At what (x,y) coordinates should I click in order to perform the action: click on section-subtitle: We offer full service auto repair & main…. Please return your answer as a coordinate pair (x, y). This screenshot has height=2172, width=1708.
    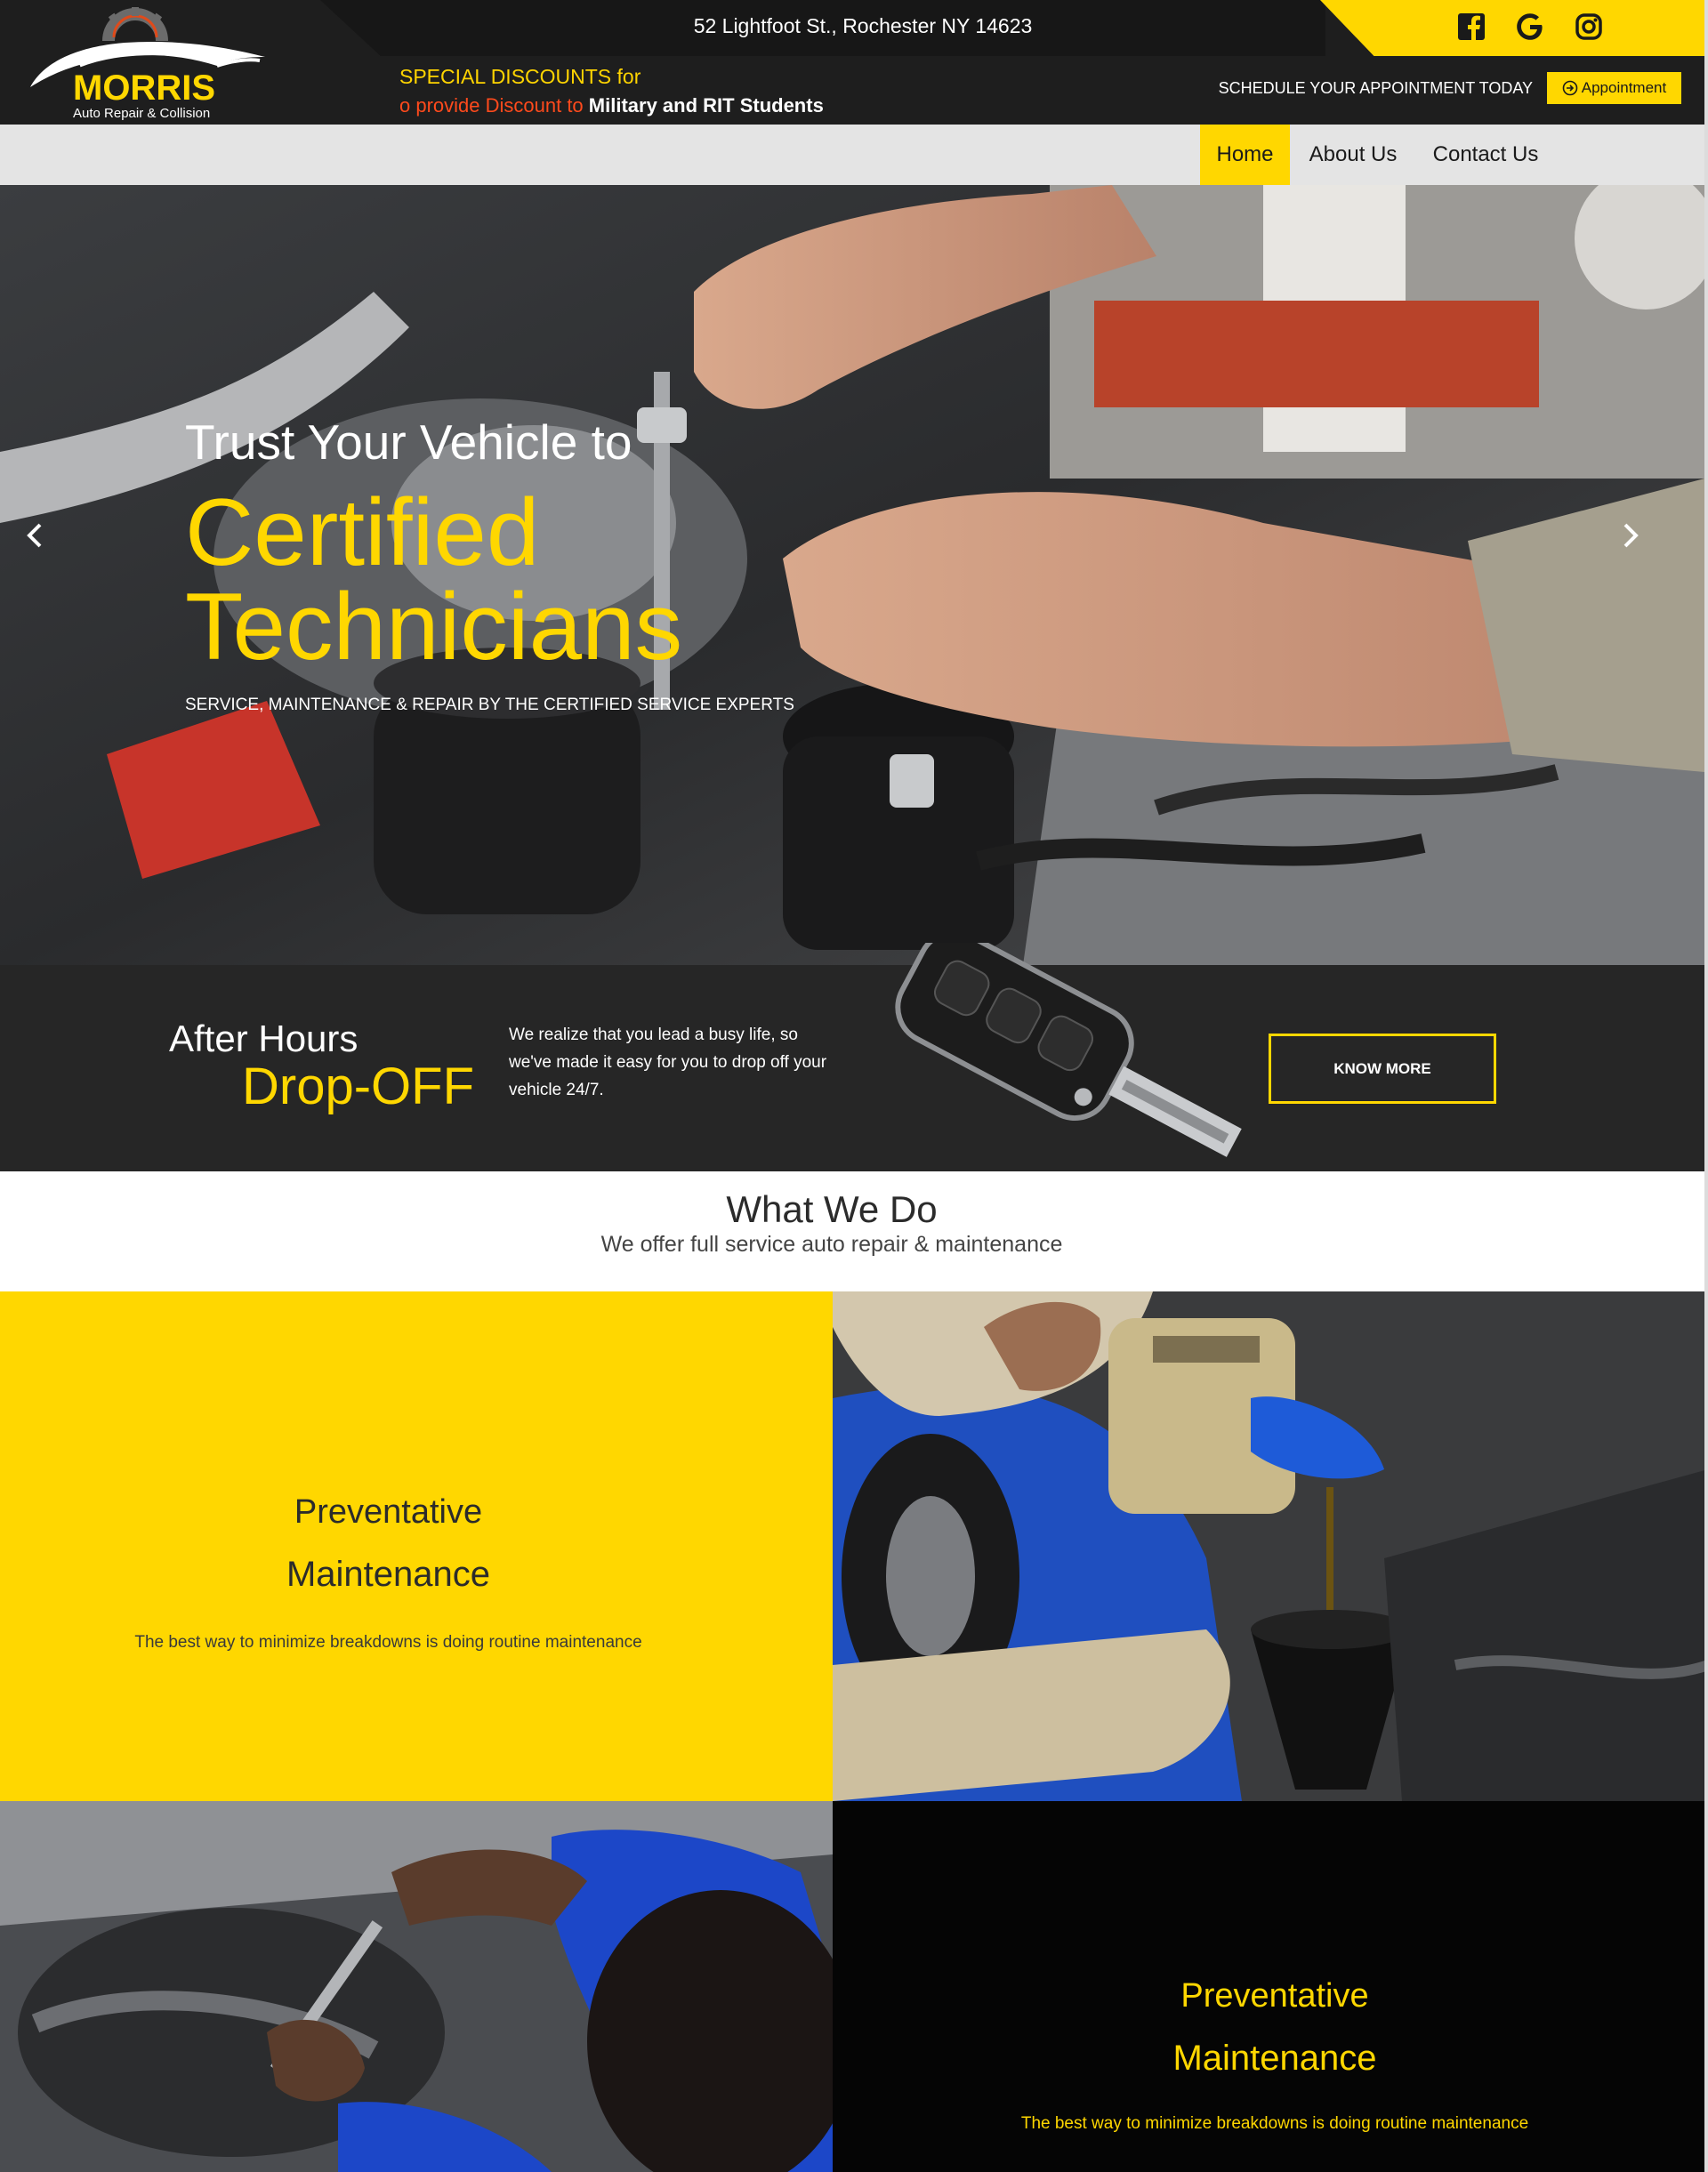
    Looking at the image, I should click on (831, 1244).